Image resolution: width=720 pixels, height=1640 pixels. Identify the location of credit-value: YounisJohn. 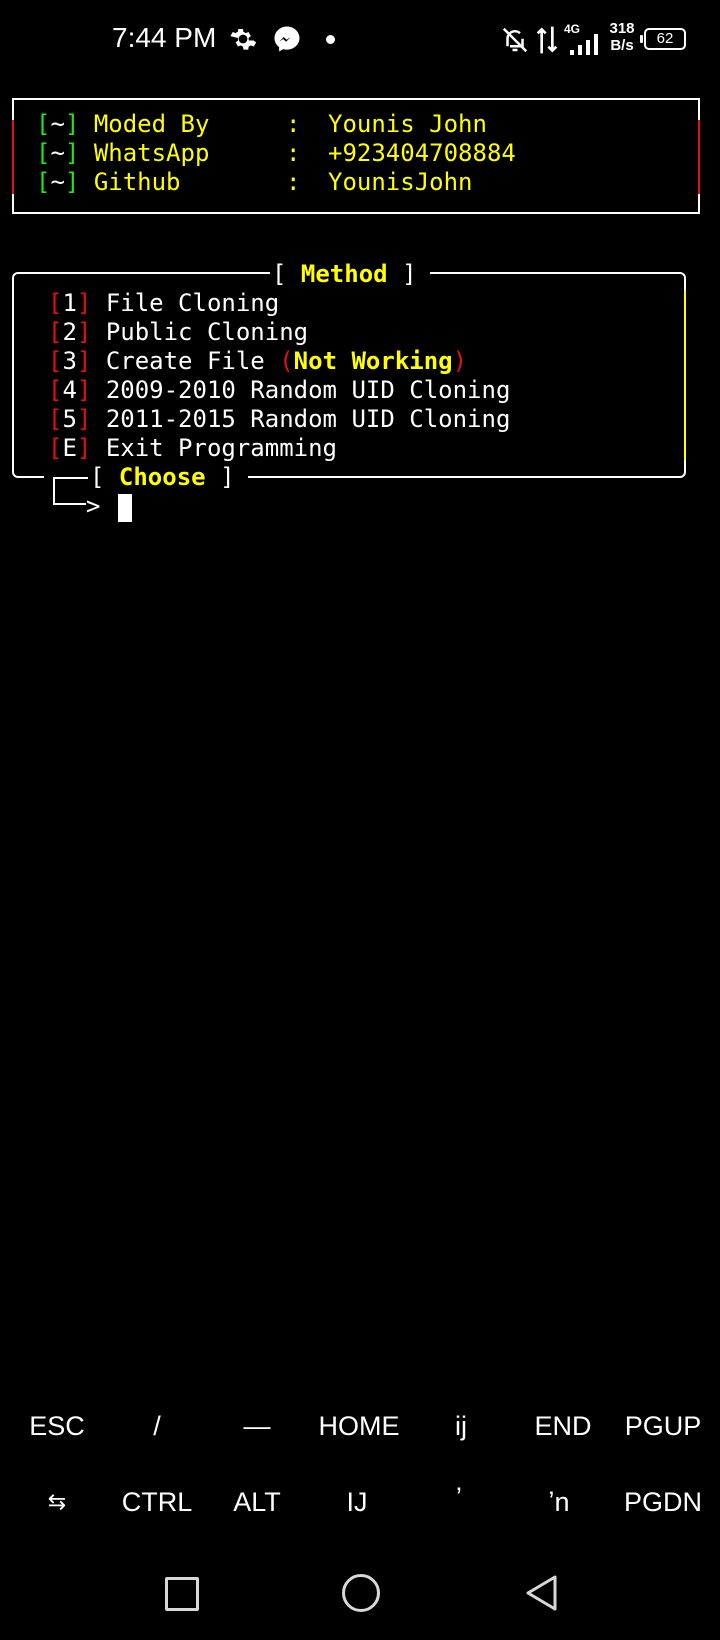
(400, 182).